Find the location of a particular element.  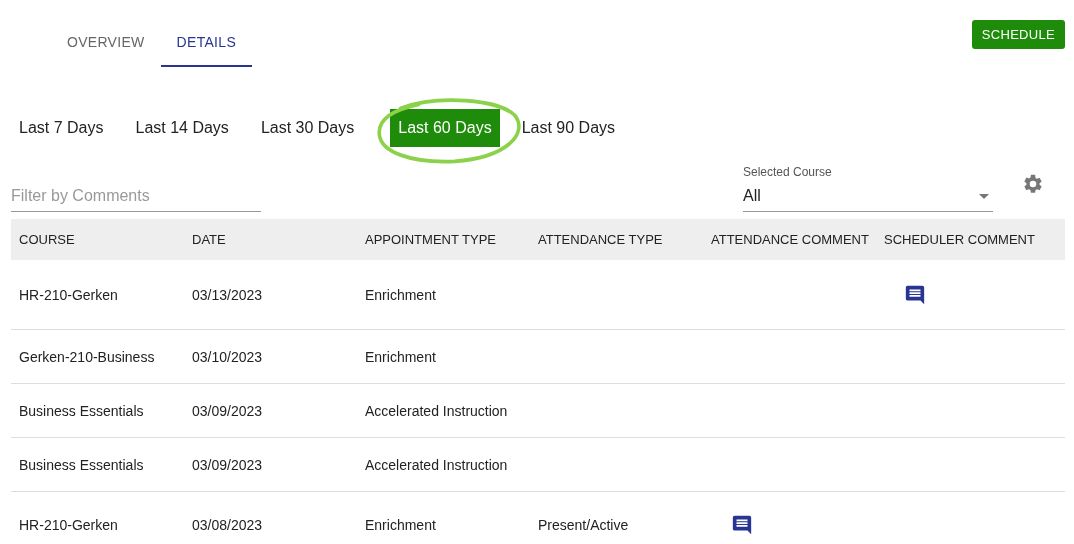

column-header: ATTENDANCE COMMENT is located at coordinates (790, 239).